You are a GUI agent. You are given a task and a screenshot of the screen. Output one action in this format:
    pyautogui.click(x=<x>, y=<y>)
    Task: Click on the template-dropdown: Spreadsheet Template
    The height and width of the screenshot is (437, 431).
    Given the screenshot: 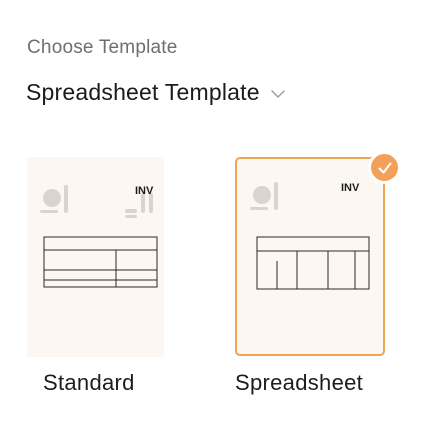 What is the action you would take?
    pyautogui.click(x=156, y=92)
    